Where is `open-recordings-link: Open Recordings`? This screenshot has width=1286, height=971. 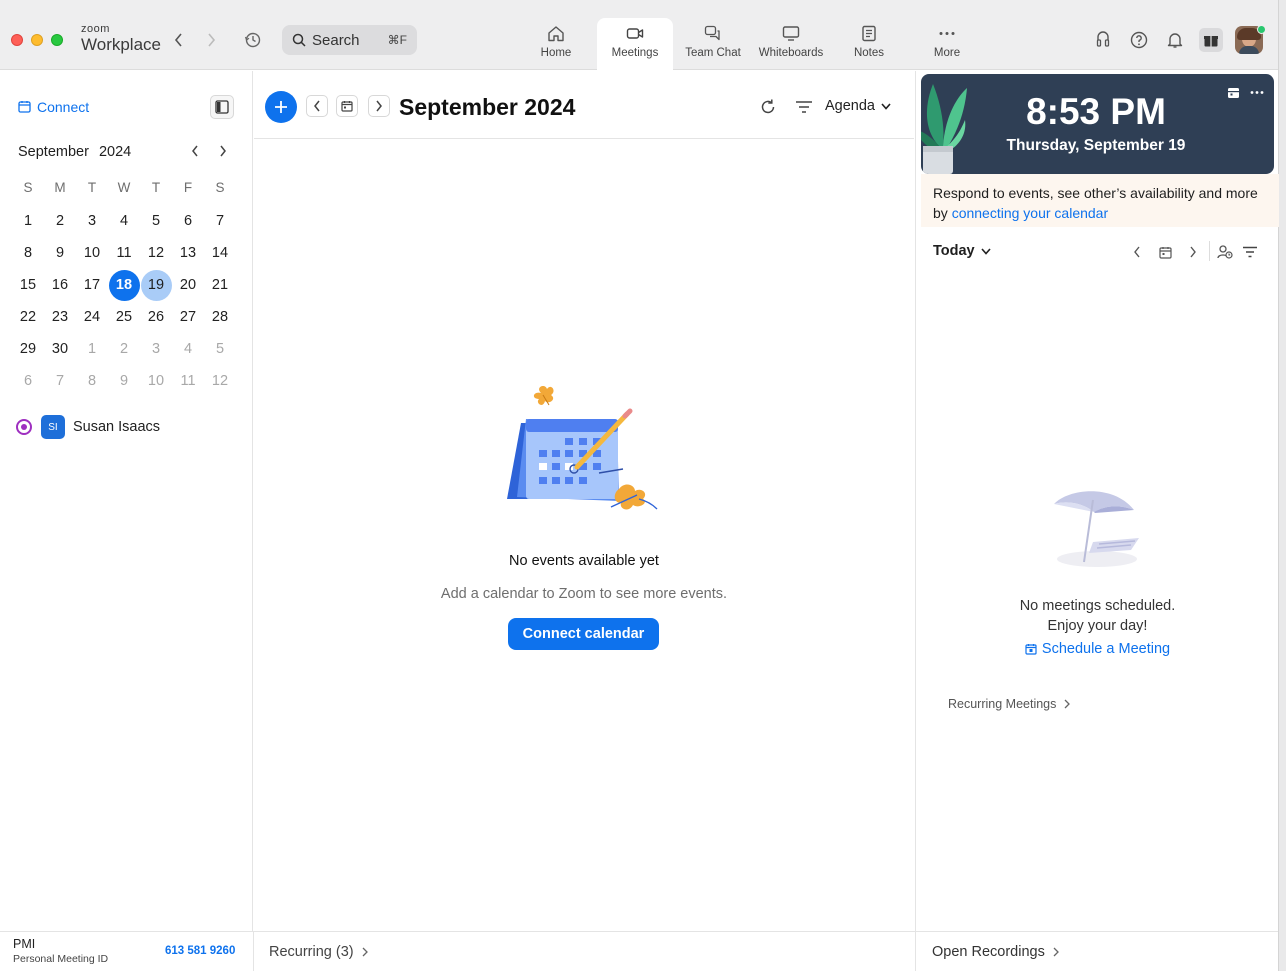
open-recordings-link: Open Recordings is located at coordinates (995, 952).